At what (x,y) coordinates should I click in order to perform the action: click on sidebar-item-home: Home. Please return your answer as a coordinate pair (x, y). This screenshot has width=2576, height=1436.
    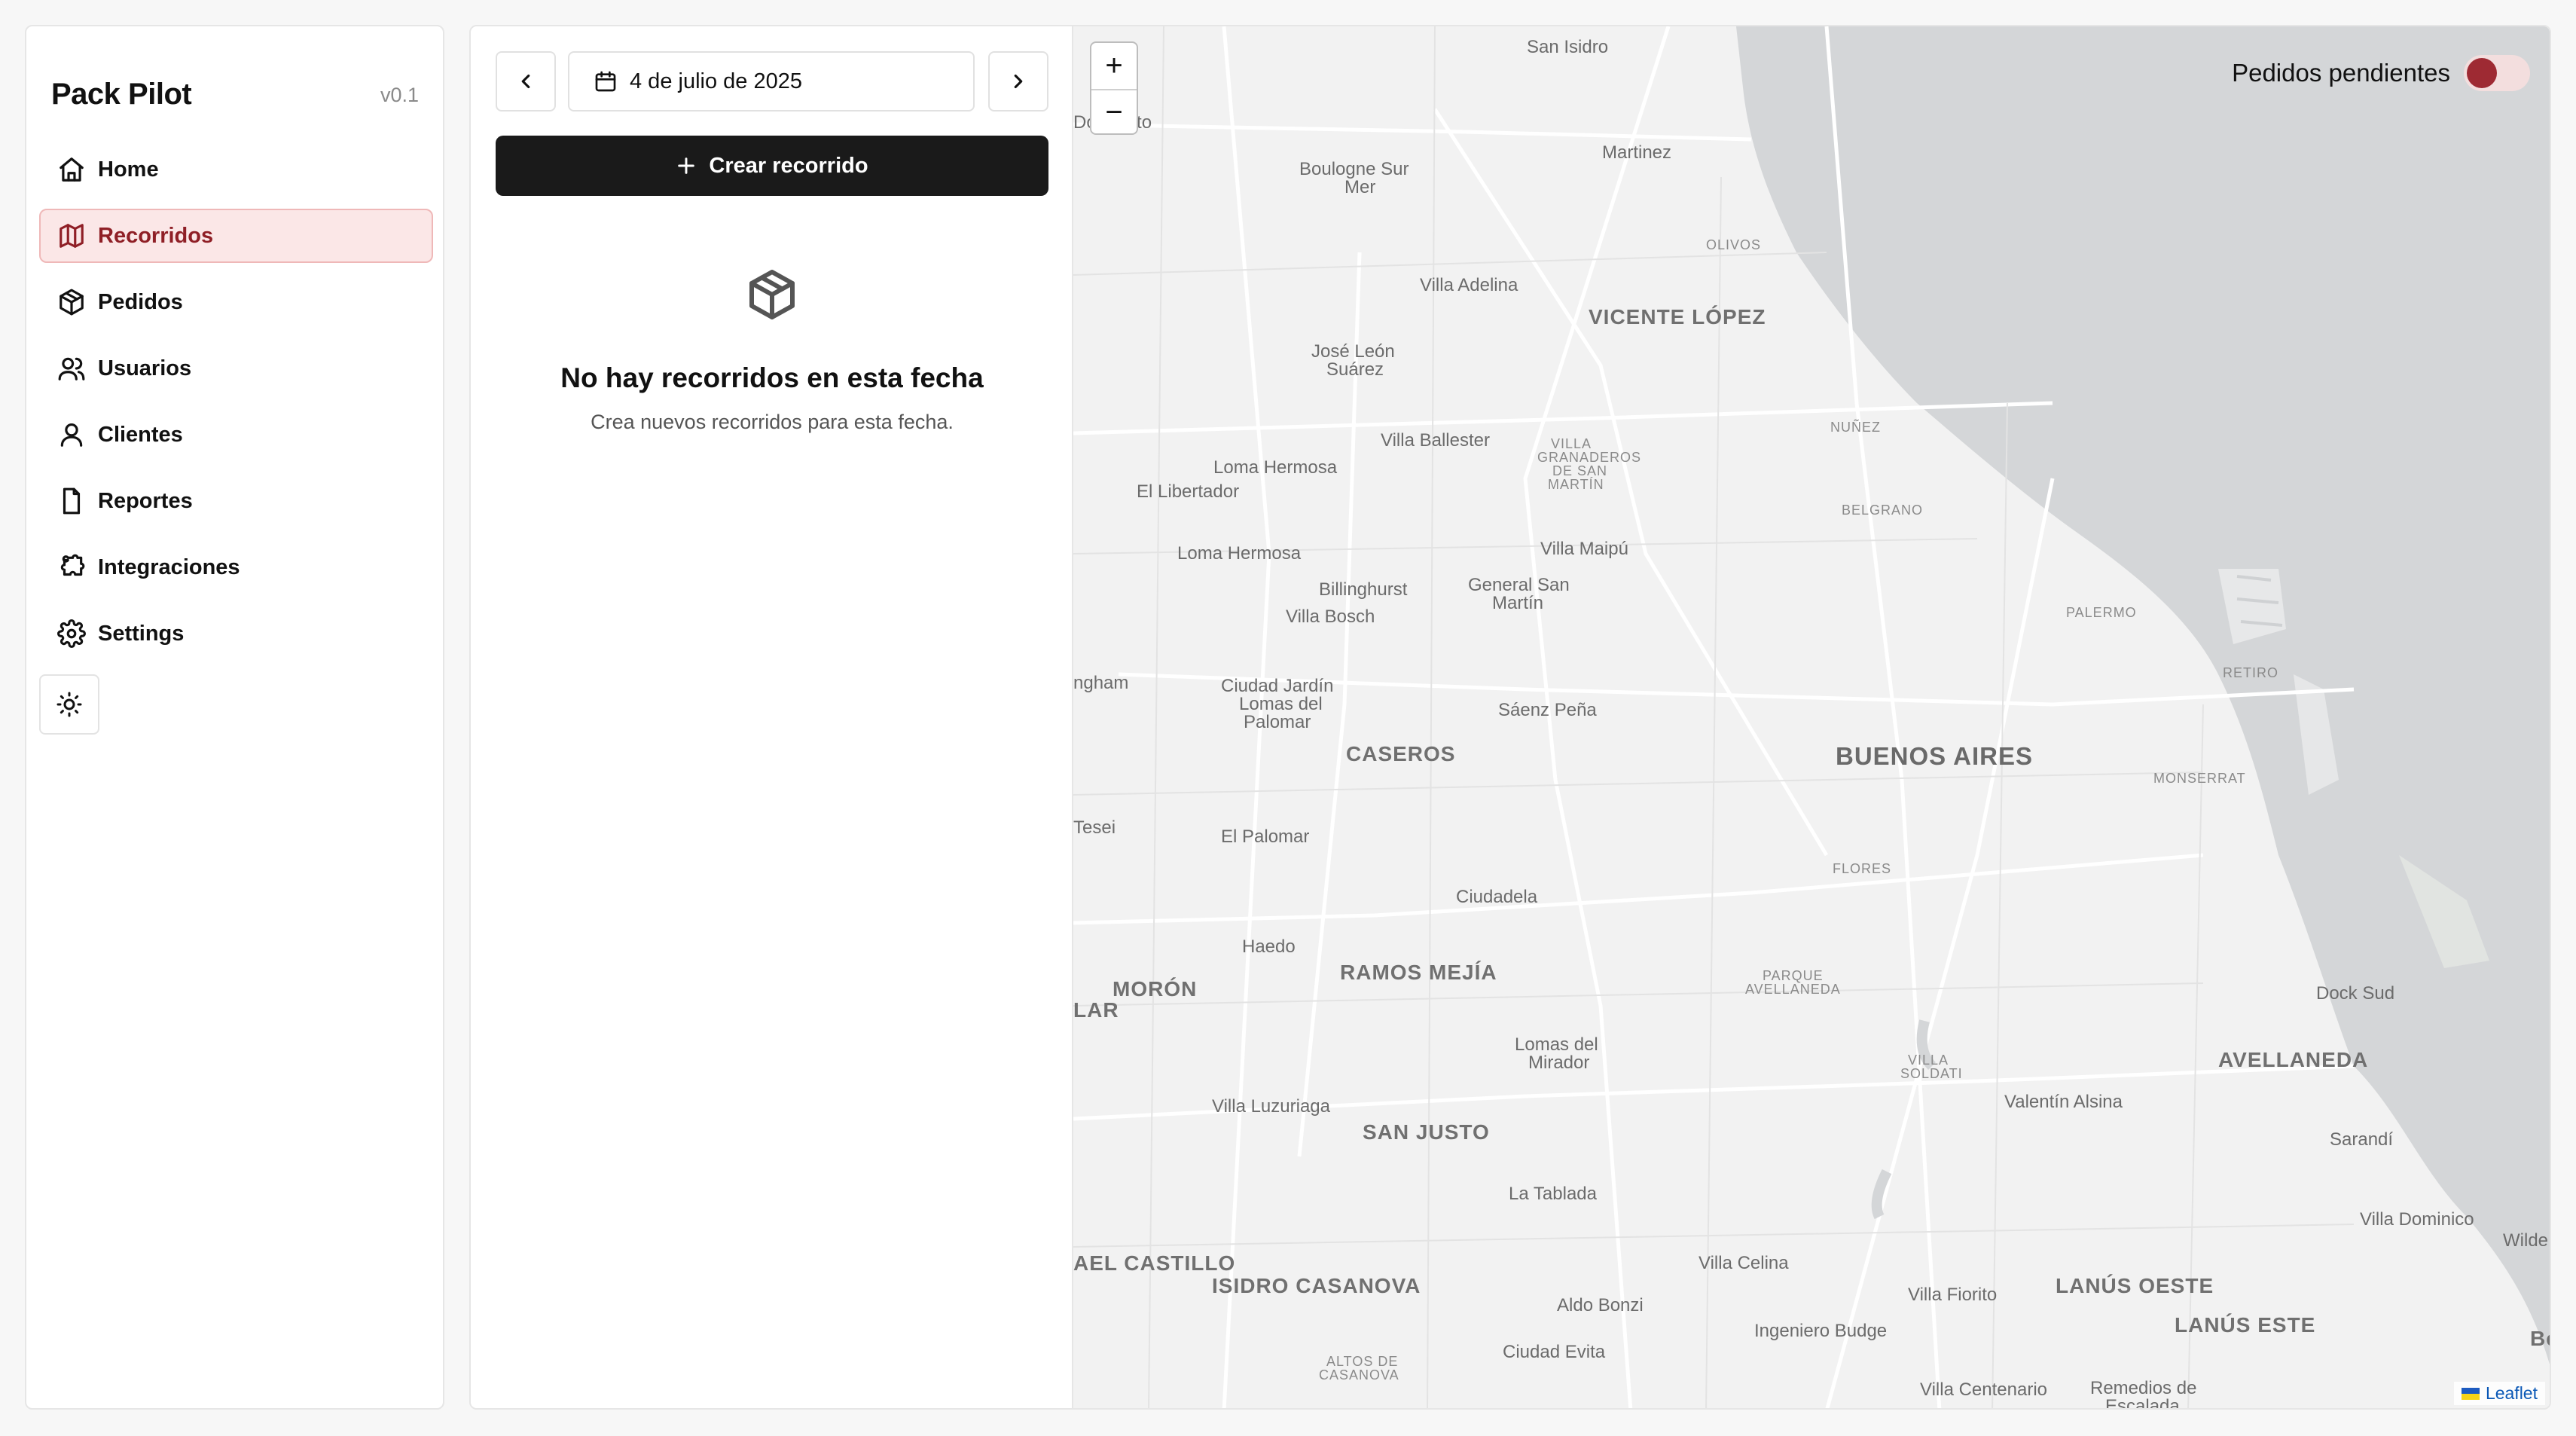
    Looking at the image, I should click on (236, 169).